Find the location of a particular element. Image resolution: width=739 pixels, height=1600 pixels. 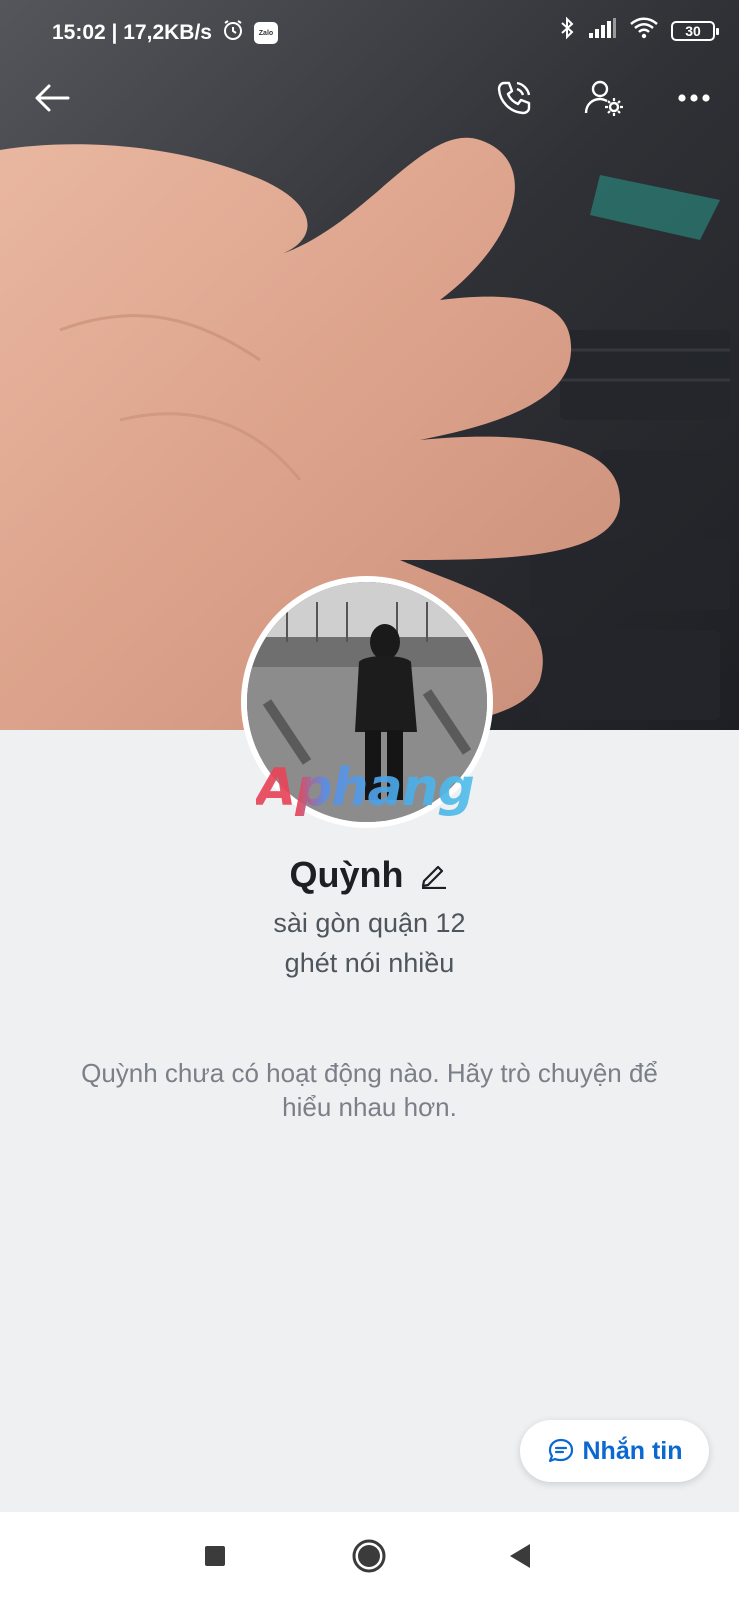

chat-bubble-icon is located at coordinates (560, 1450).